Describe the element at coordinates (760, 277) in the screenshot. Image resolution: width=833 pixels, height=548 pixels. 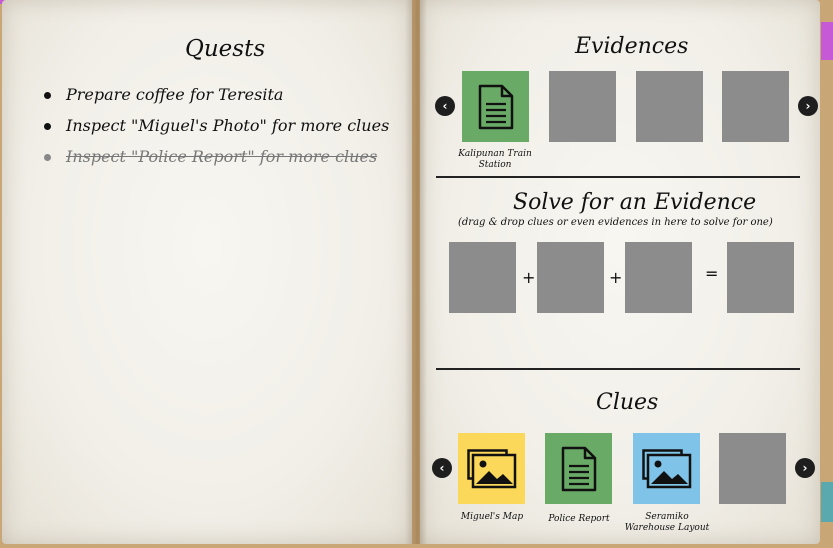
I see `solve-result-slot` at that location.